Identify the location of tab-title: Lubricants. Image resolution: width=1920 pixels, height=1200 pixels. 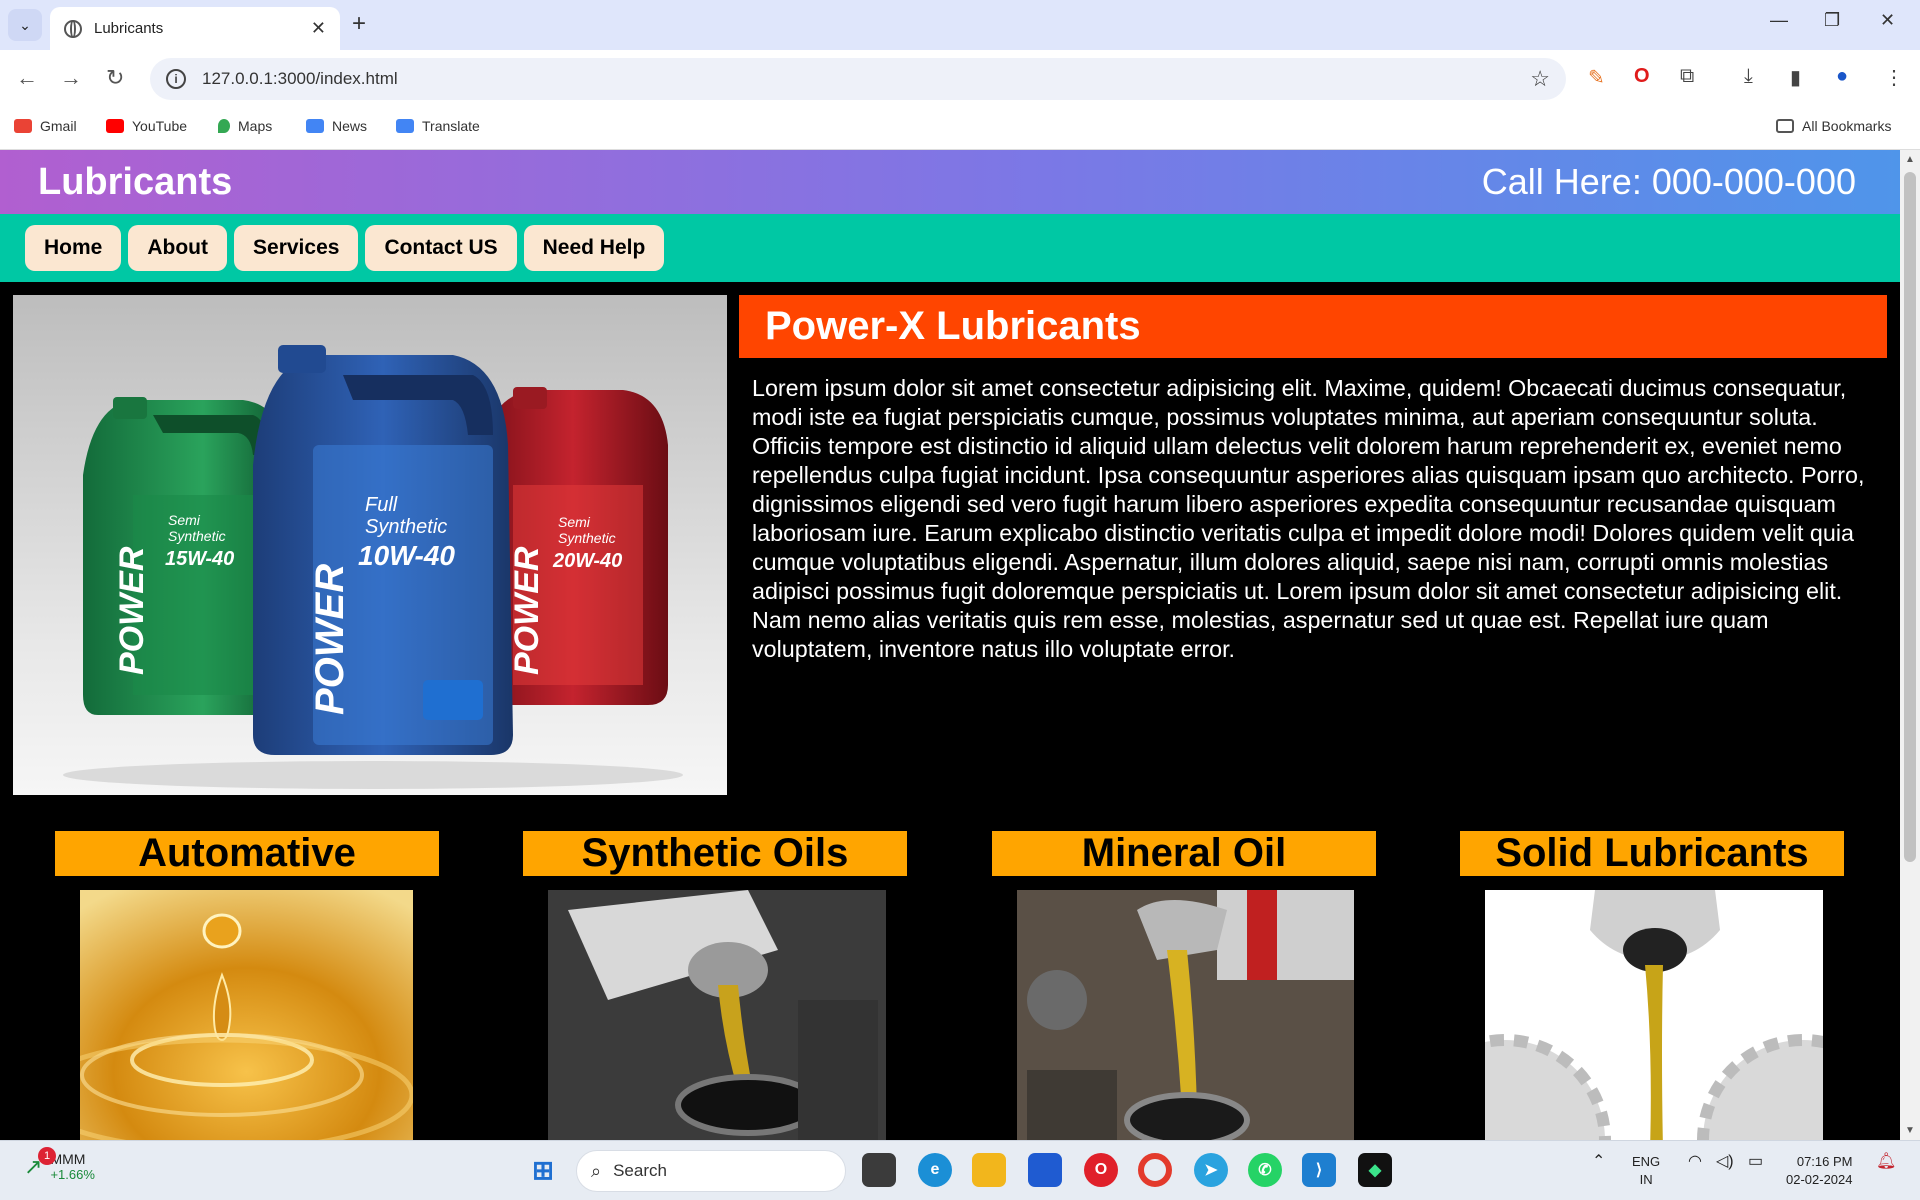
(129, 28).